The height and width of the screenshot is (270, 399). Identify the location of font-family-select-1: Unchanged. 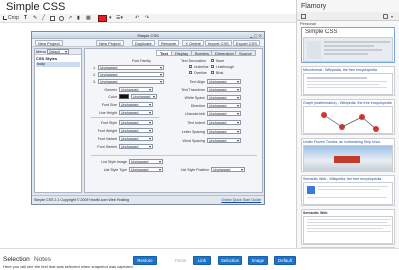
(131, 67).